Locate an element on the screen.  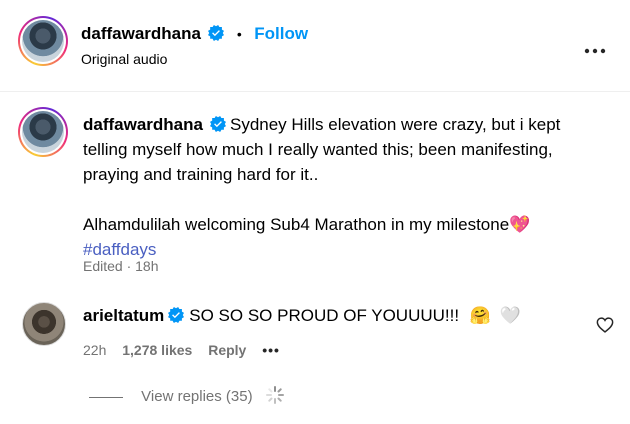
loading-spinner-icon is located at coordinates (274, 395).